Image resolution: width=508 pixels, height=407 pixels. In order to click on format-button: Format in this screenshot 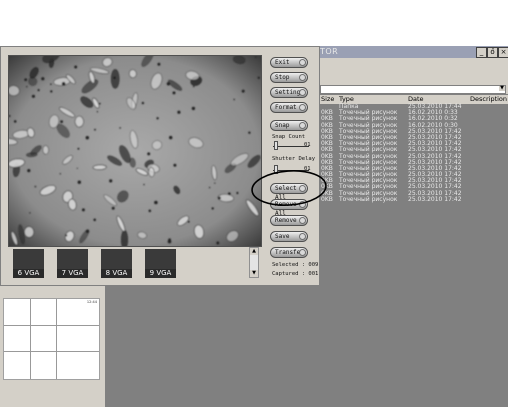, I will do `click(289, 107)`.